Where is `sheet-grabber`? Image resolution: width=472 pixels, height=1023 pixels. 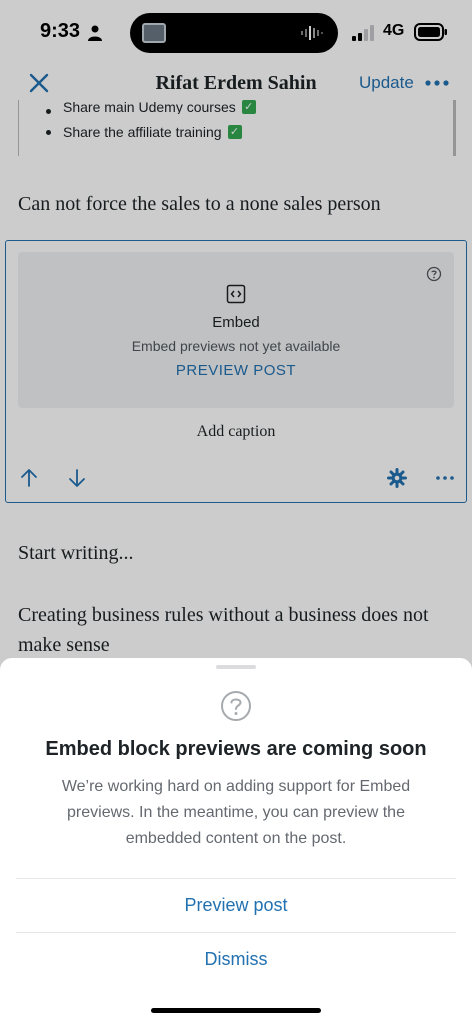 sheet-grabber is located at coordinates (236, 667).